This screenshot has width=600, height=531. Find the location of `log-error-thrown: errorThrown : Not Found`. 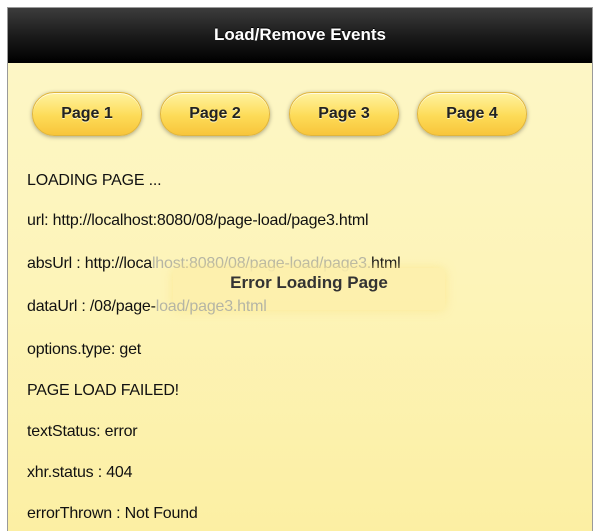

log-error-thrown: errorThrown : Not Found is located at coordinates (112, 513).